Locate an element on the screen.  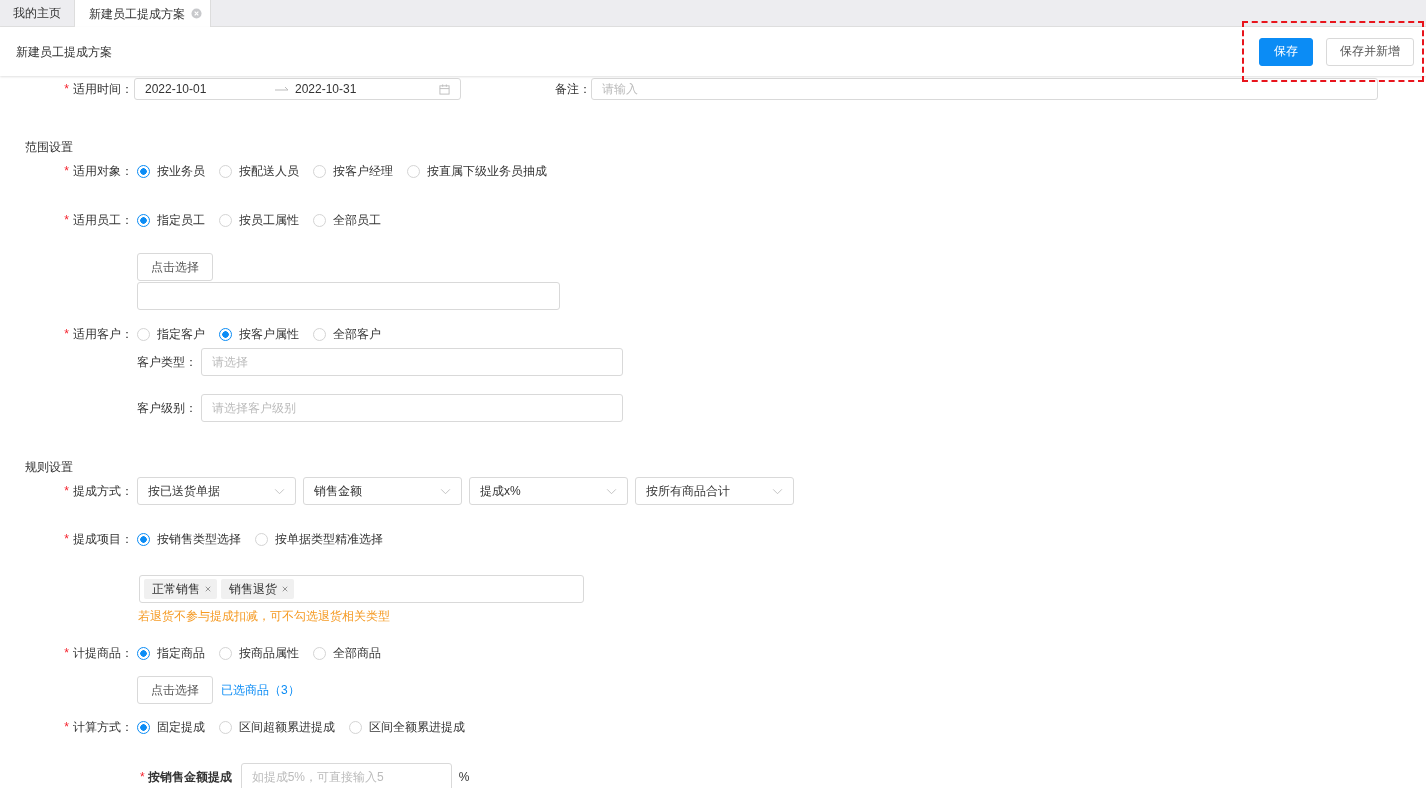
section-title: 规则设置 is located at coordinates (49, 467).